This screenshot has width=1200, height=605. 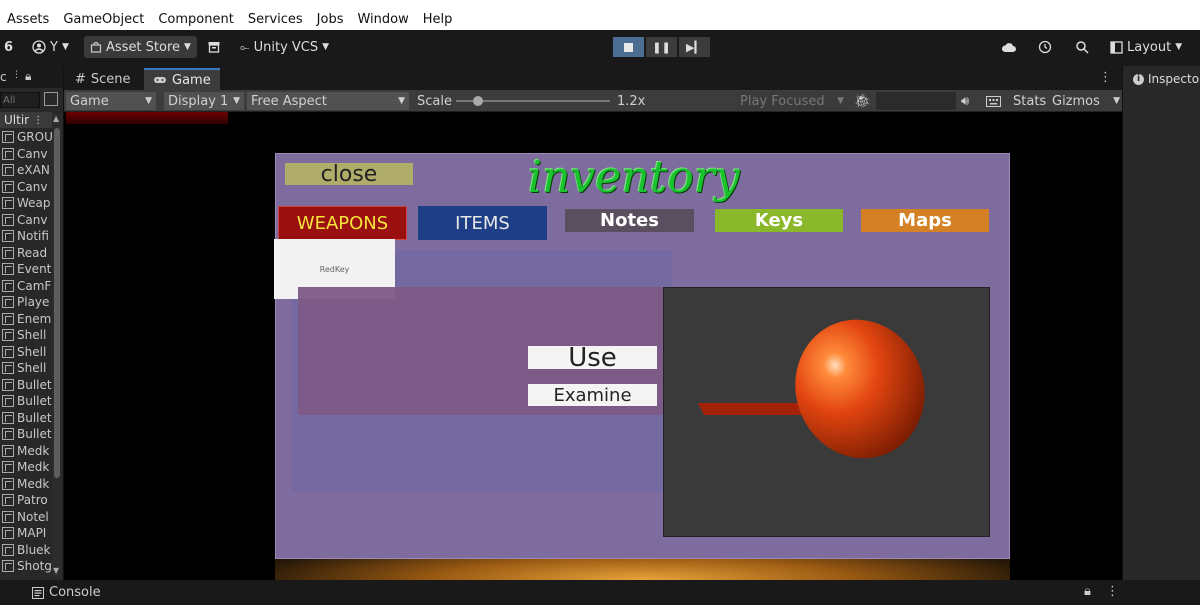 I want to click on scale-slider, so click(x=533, y=101).